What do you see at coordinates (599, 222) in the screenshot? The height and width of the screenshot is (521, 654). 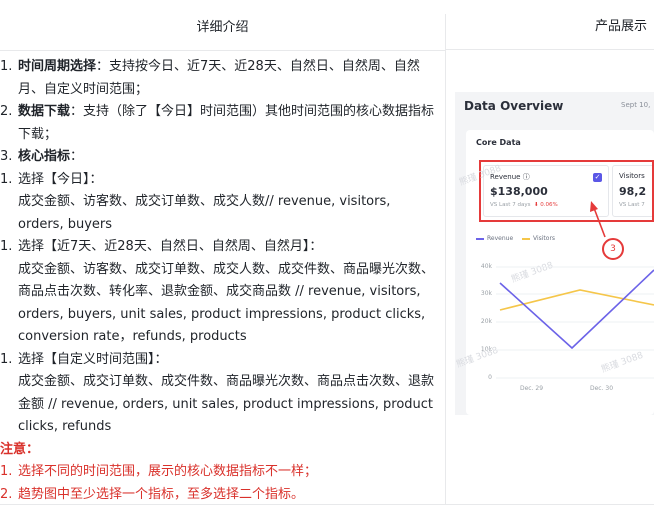 I see `annotation-arrow` at bounding box center [599, 222].